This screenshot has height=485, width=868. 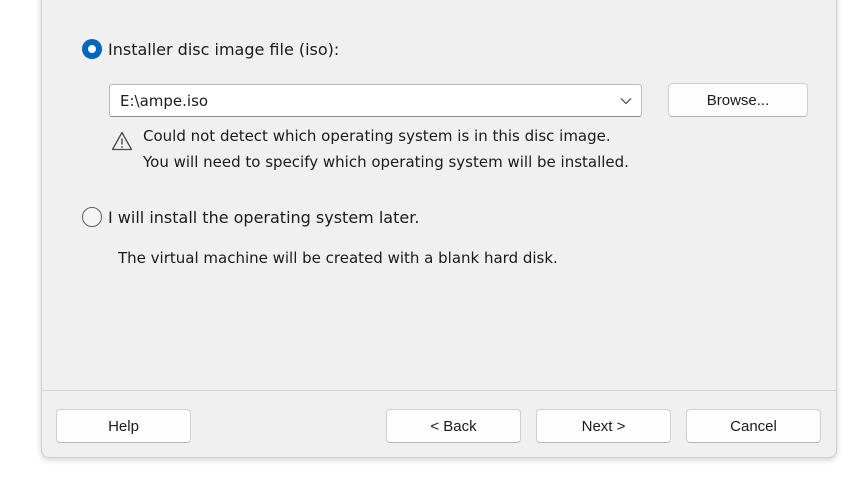 I want to click on iso-option-row: Installer disc image file (iso):, so click(x=210, y=49).